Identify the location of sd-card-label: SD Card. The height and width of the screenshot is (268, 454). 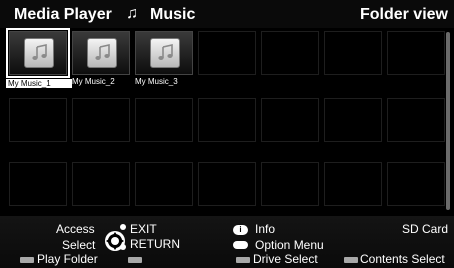
(424, 229).